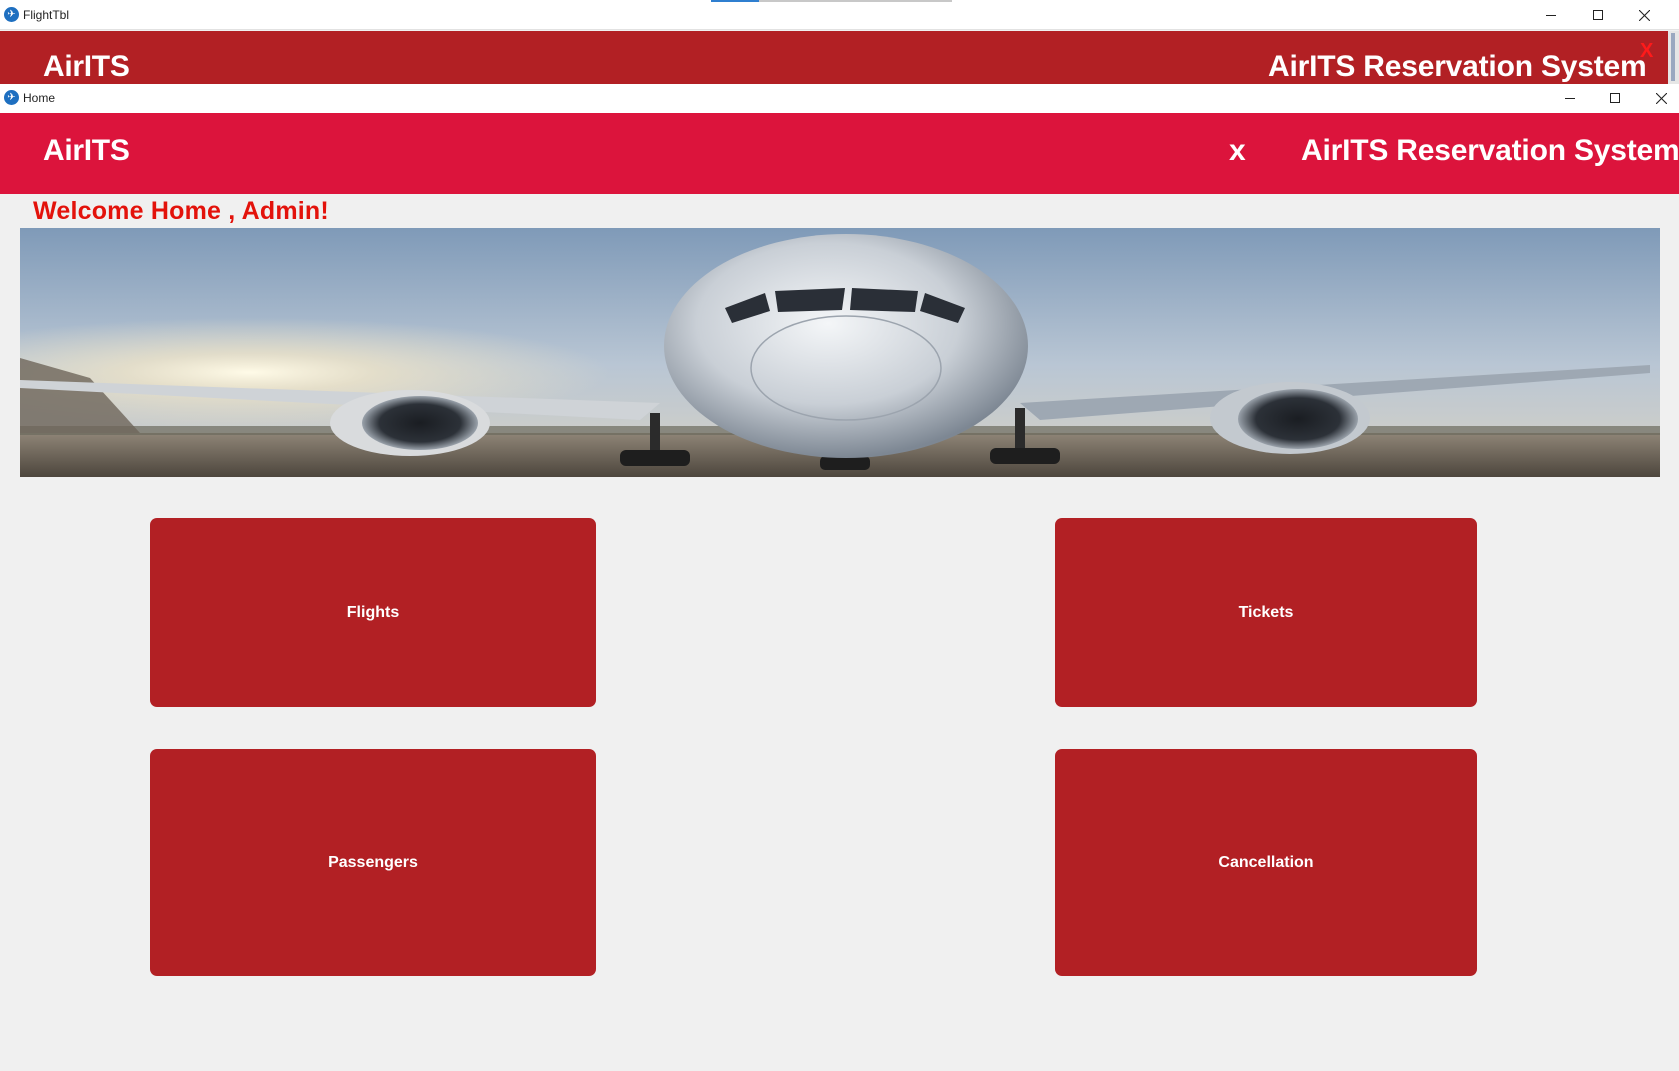 Image resolution: width=1679 pixels, height=1071 pixels. I want to click on flights-button: Flights, so click(373, 612).